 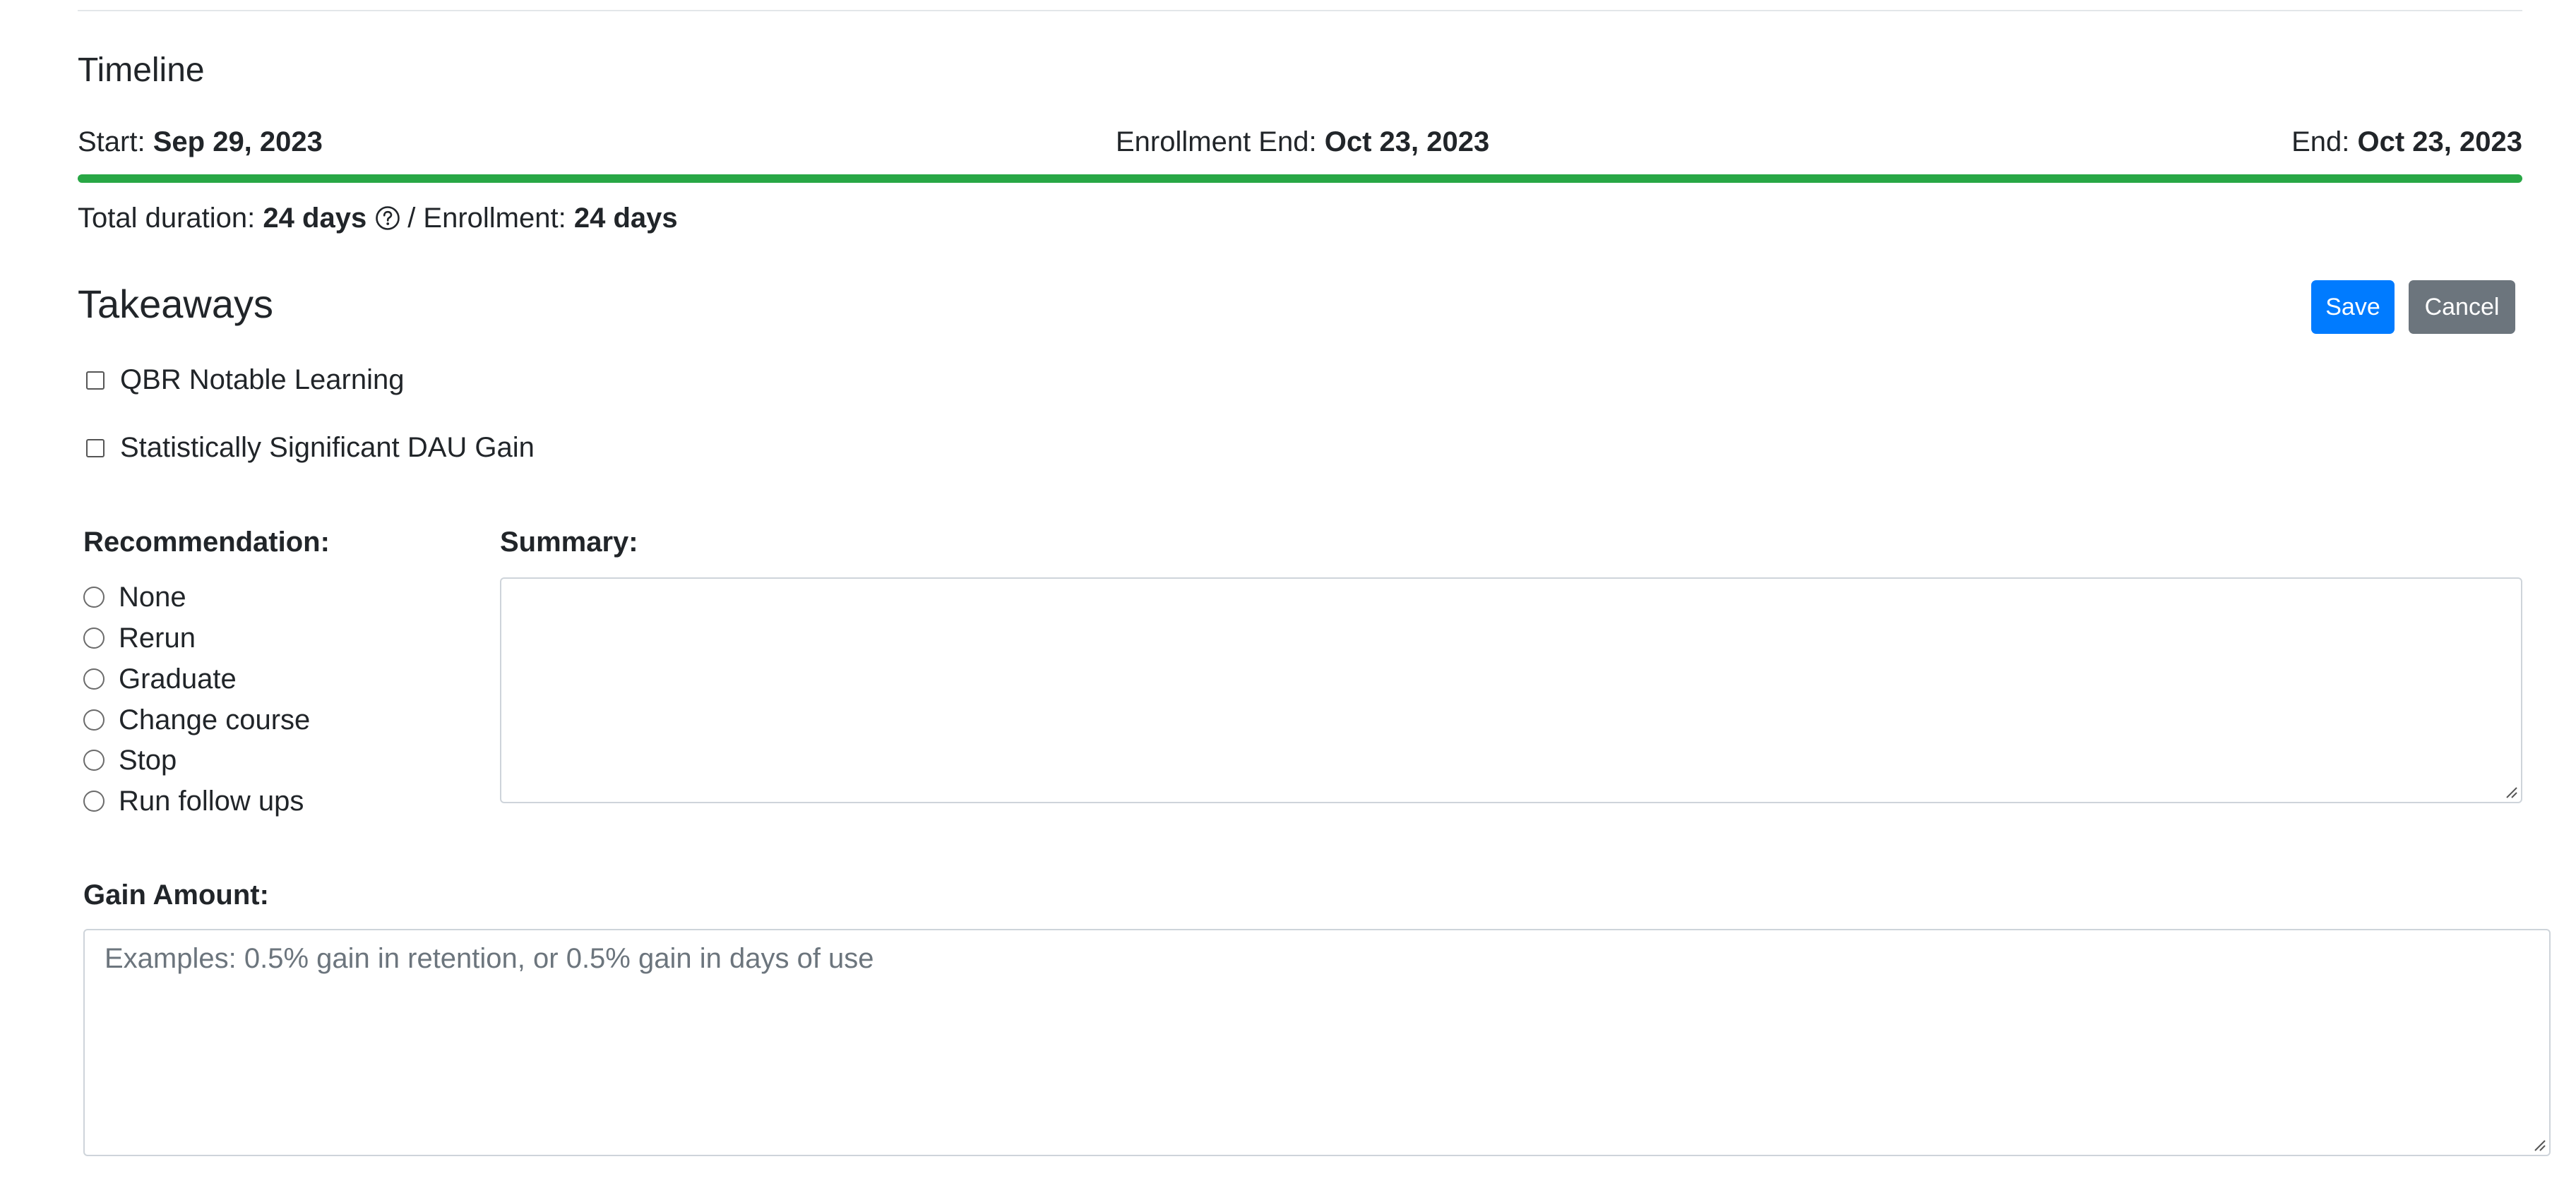 I want to click on enrollment-end-date: Oct 23, 2023, so click(x=1407, y=141).